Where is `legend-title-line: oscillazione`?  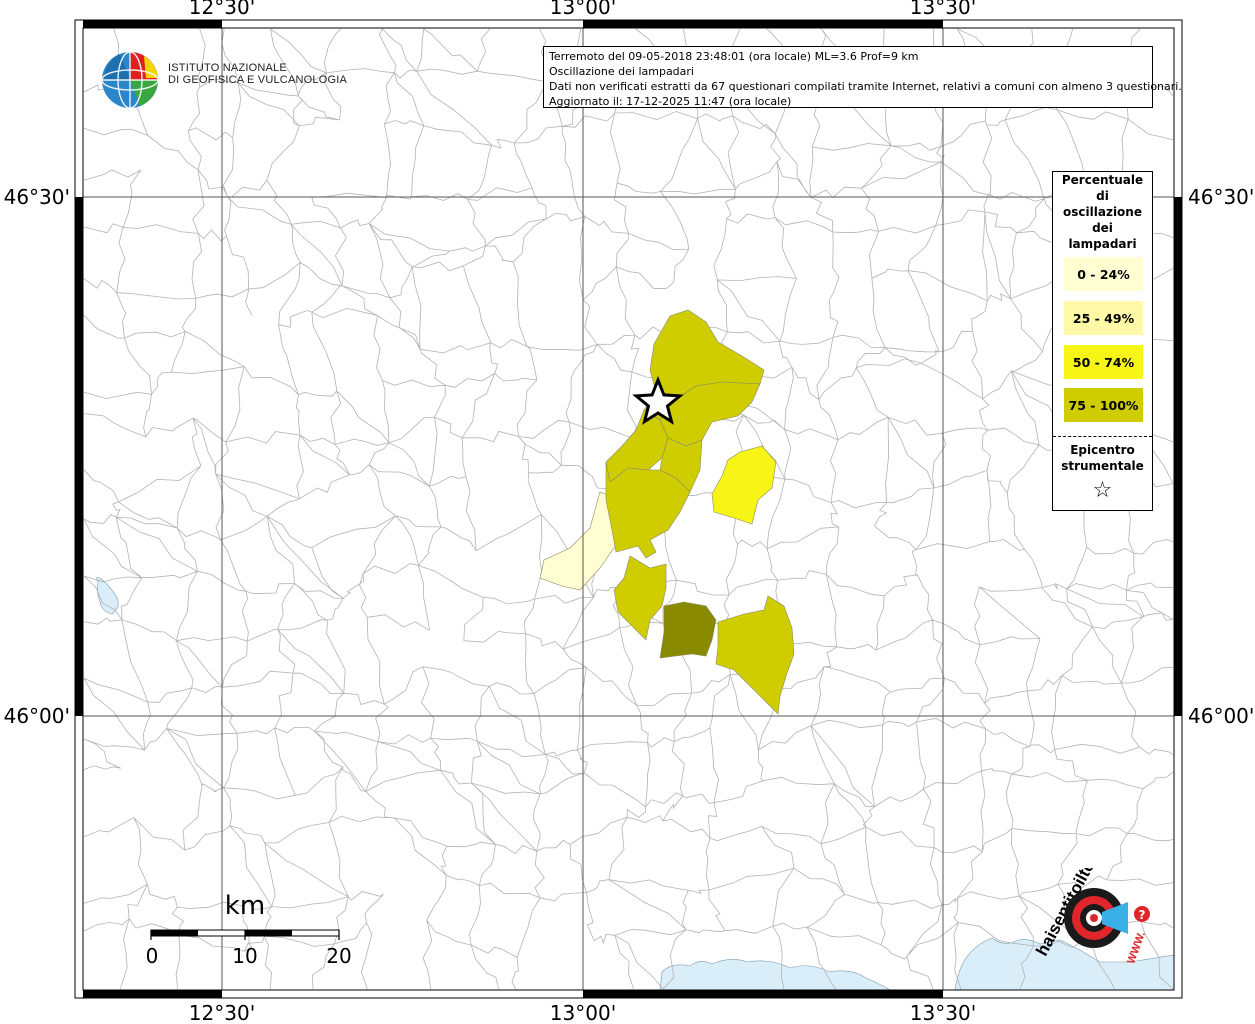
legend-title-line: oscillazione is located at coordinates (1102, 212).